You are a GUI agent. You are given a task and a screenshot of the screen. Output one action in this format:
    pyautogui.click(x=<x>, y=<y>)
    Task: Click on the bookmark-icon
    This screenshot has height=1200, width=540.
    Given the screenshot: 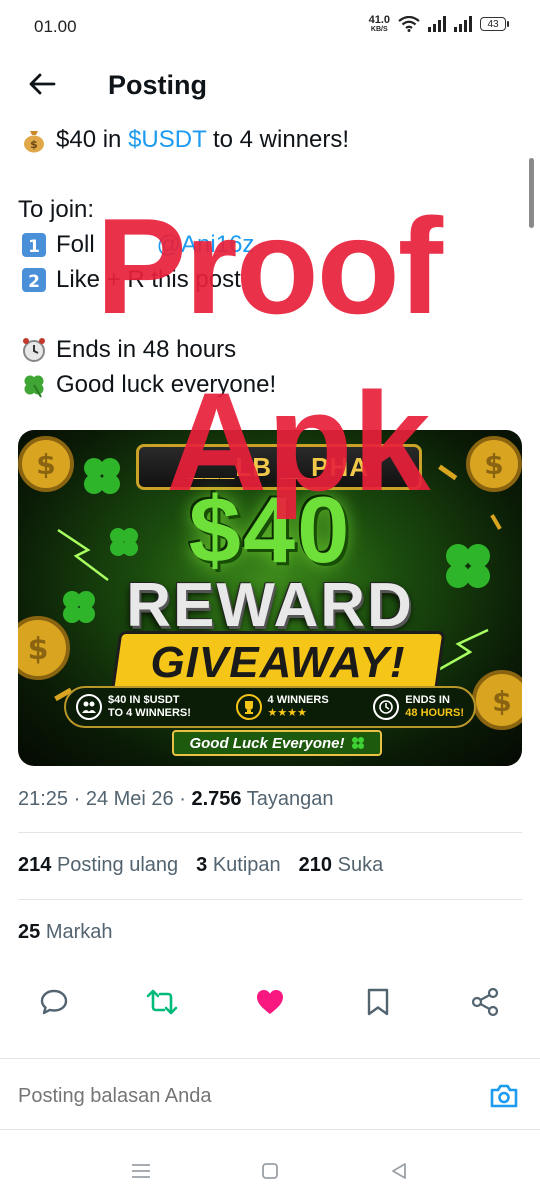 What is the action you would take?
    pyautogui.click(x=378, y=1002)
    